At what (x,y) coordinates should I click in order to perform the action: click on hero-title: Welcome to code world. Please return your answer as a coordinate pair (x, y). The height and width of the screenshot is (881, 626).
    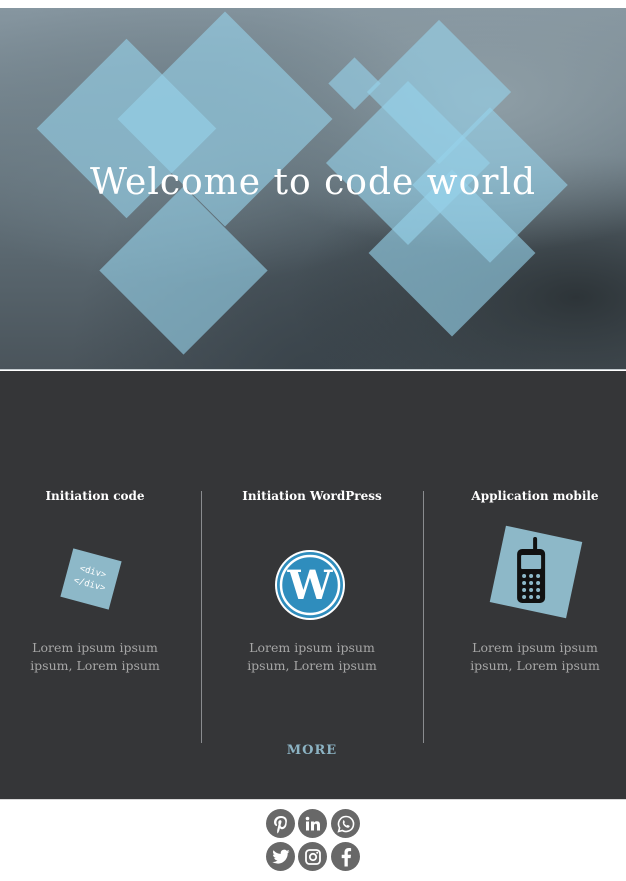
    Looking at the image, I should click on (313, 182).